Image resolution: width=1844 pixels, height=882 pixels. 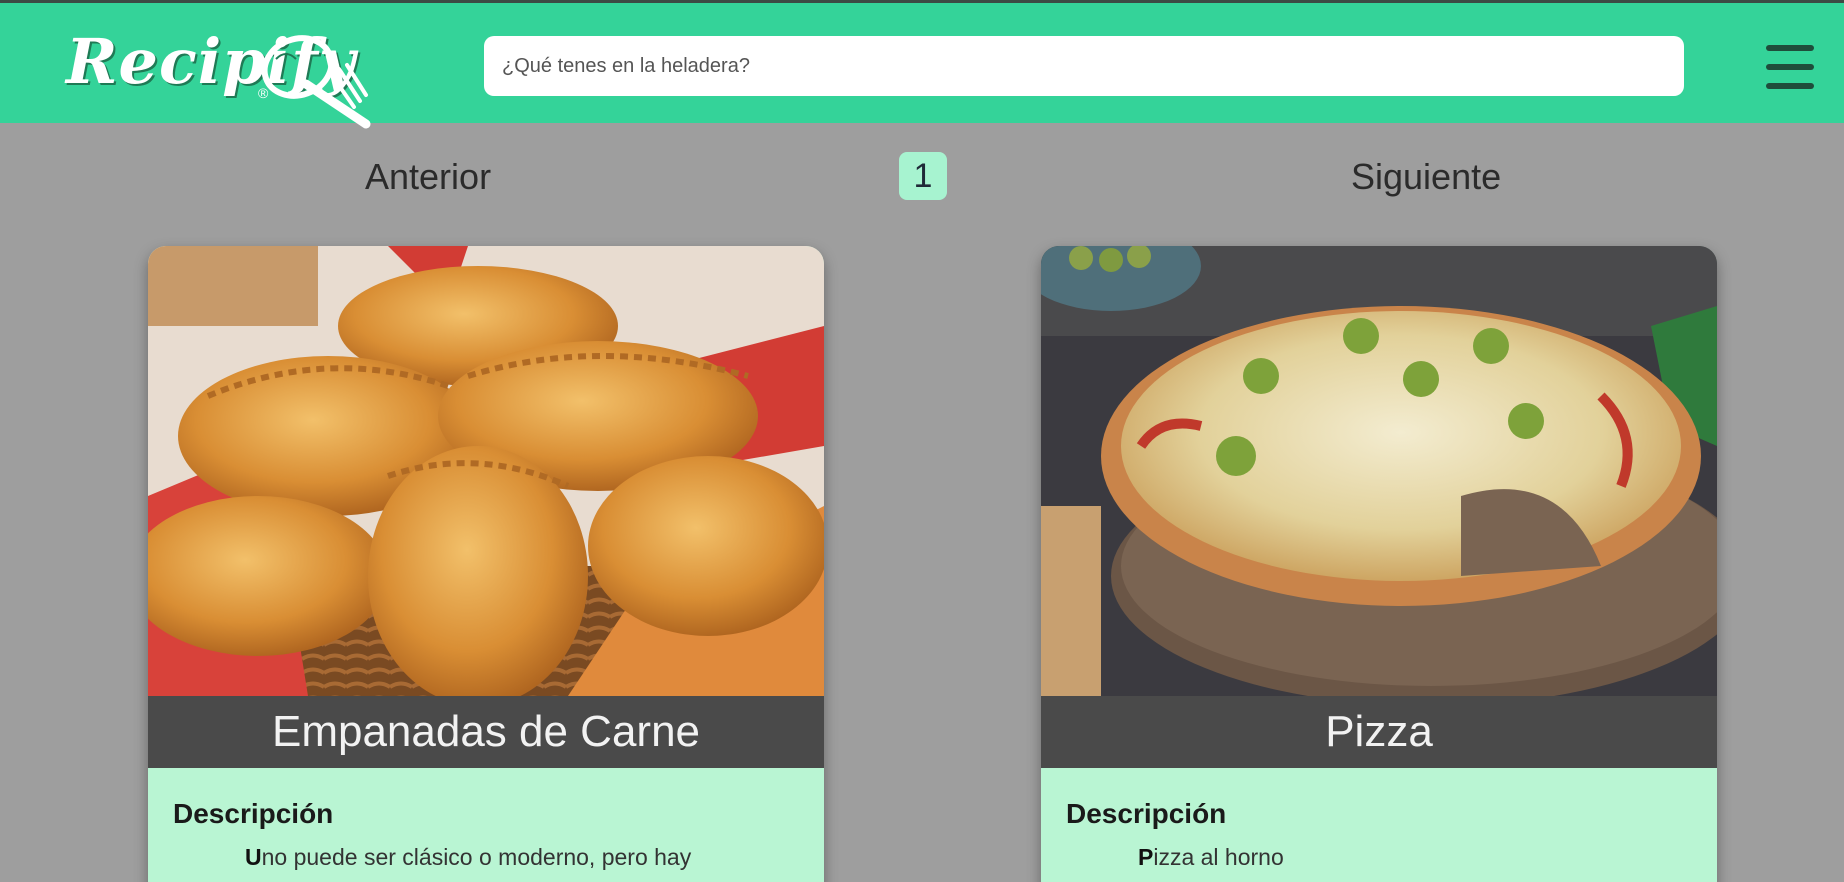 I want to click on description-text: no puede ser clásico o moderno, pero hay, so click(x=476, y=857).